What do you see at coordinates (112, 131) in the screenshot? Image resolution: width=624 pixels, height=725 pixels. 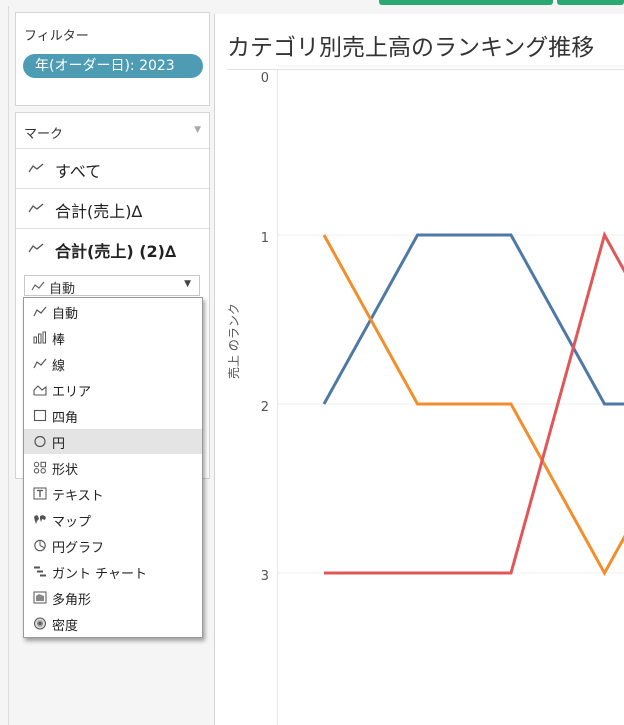 I see `marks-header: マーク ▼` at bounding box center [112, 131].